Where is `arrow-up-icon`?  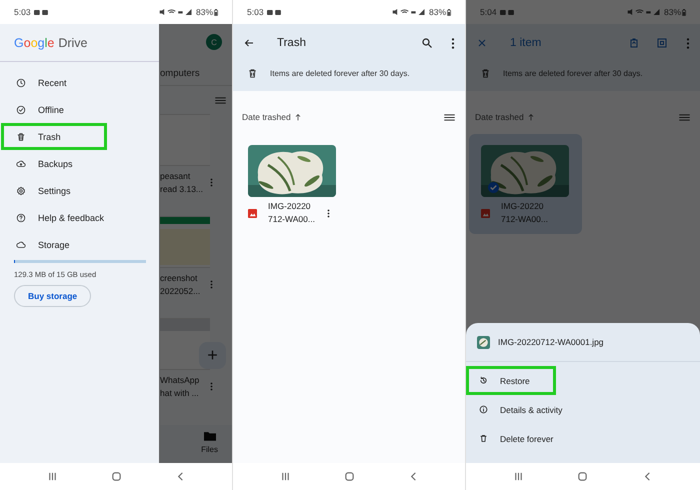
arrow-up-icon is located at coordinates (297, 117).